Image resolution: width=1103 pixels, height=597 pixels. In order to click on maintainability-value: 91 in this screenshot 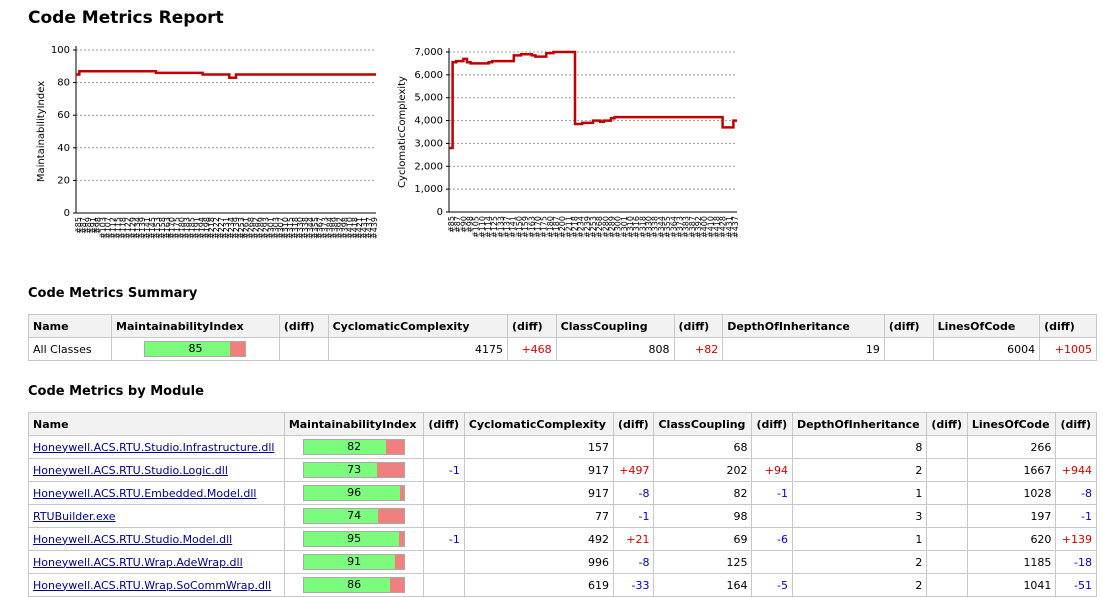, I will do `click(354, 561)`.